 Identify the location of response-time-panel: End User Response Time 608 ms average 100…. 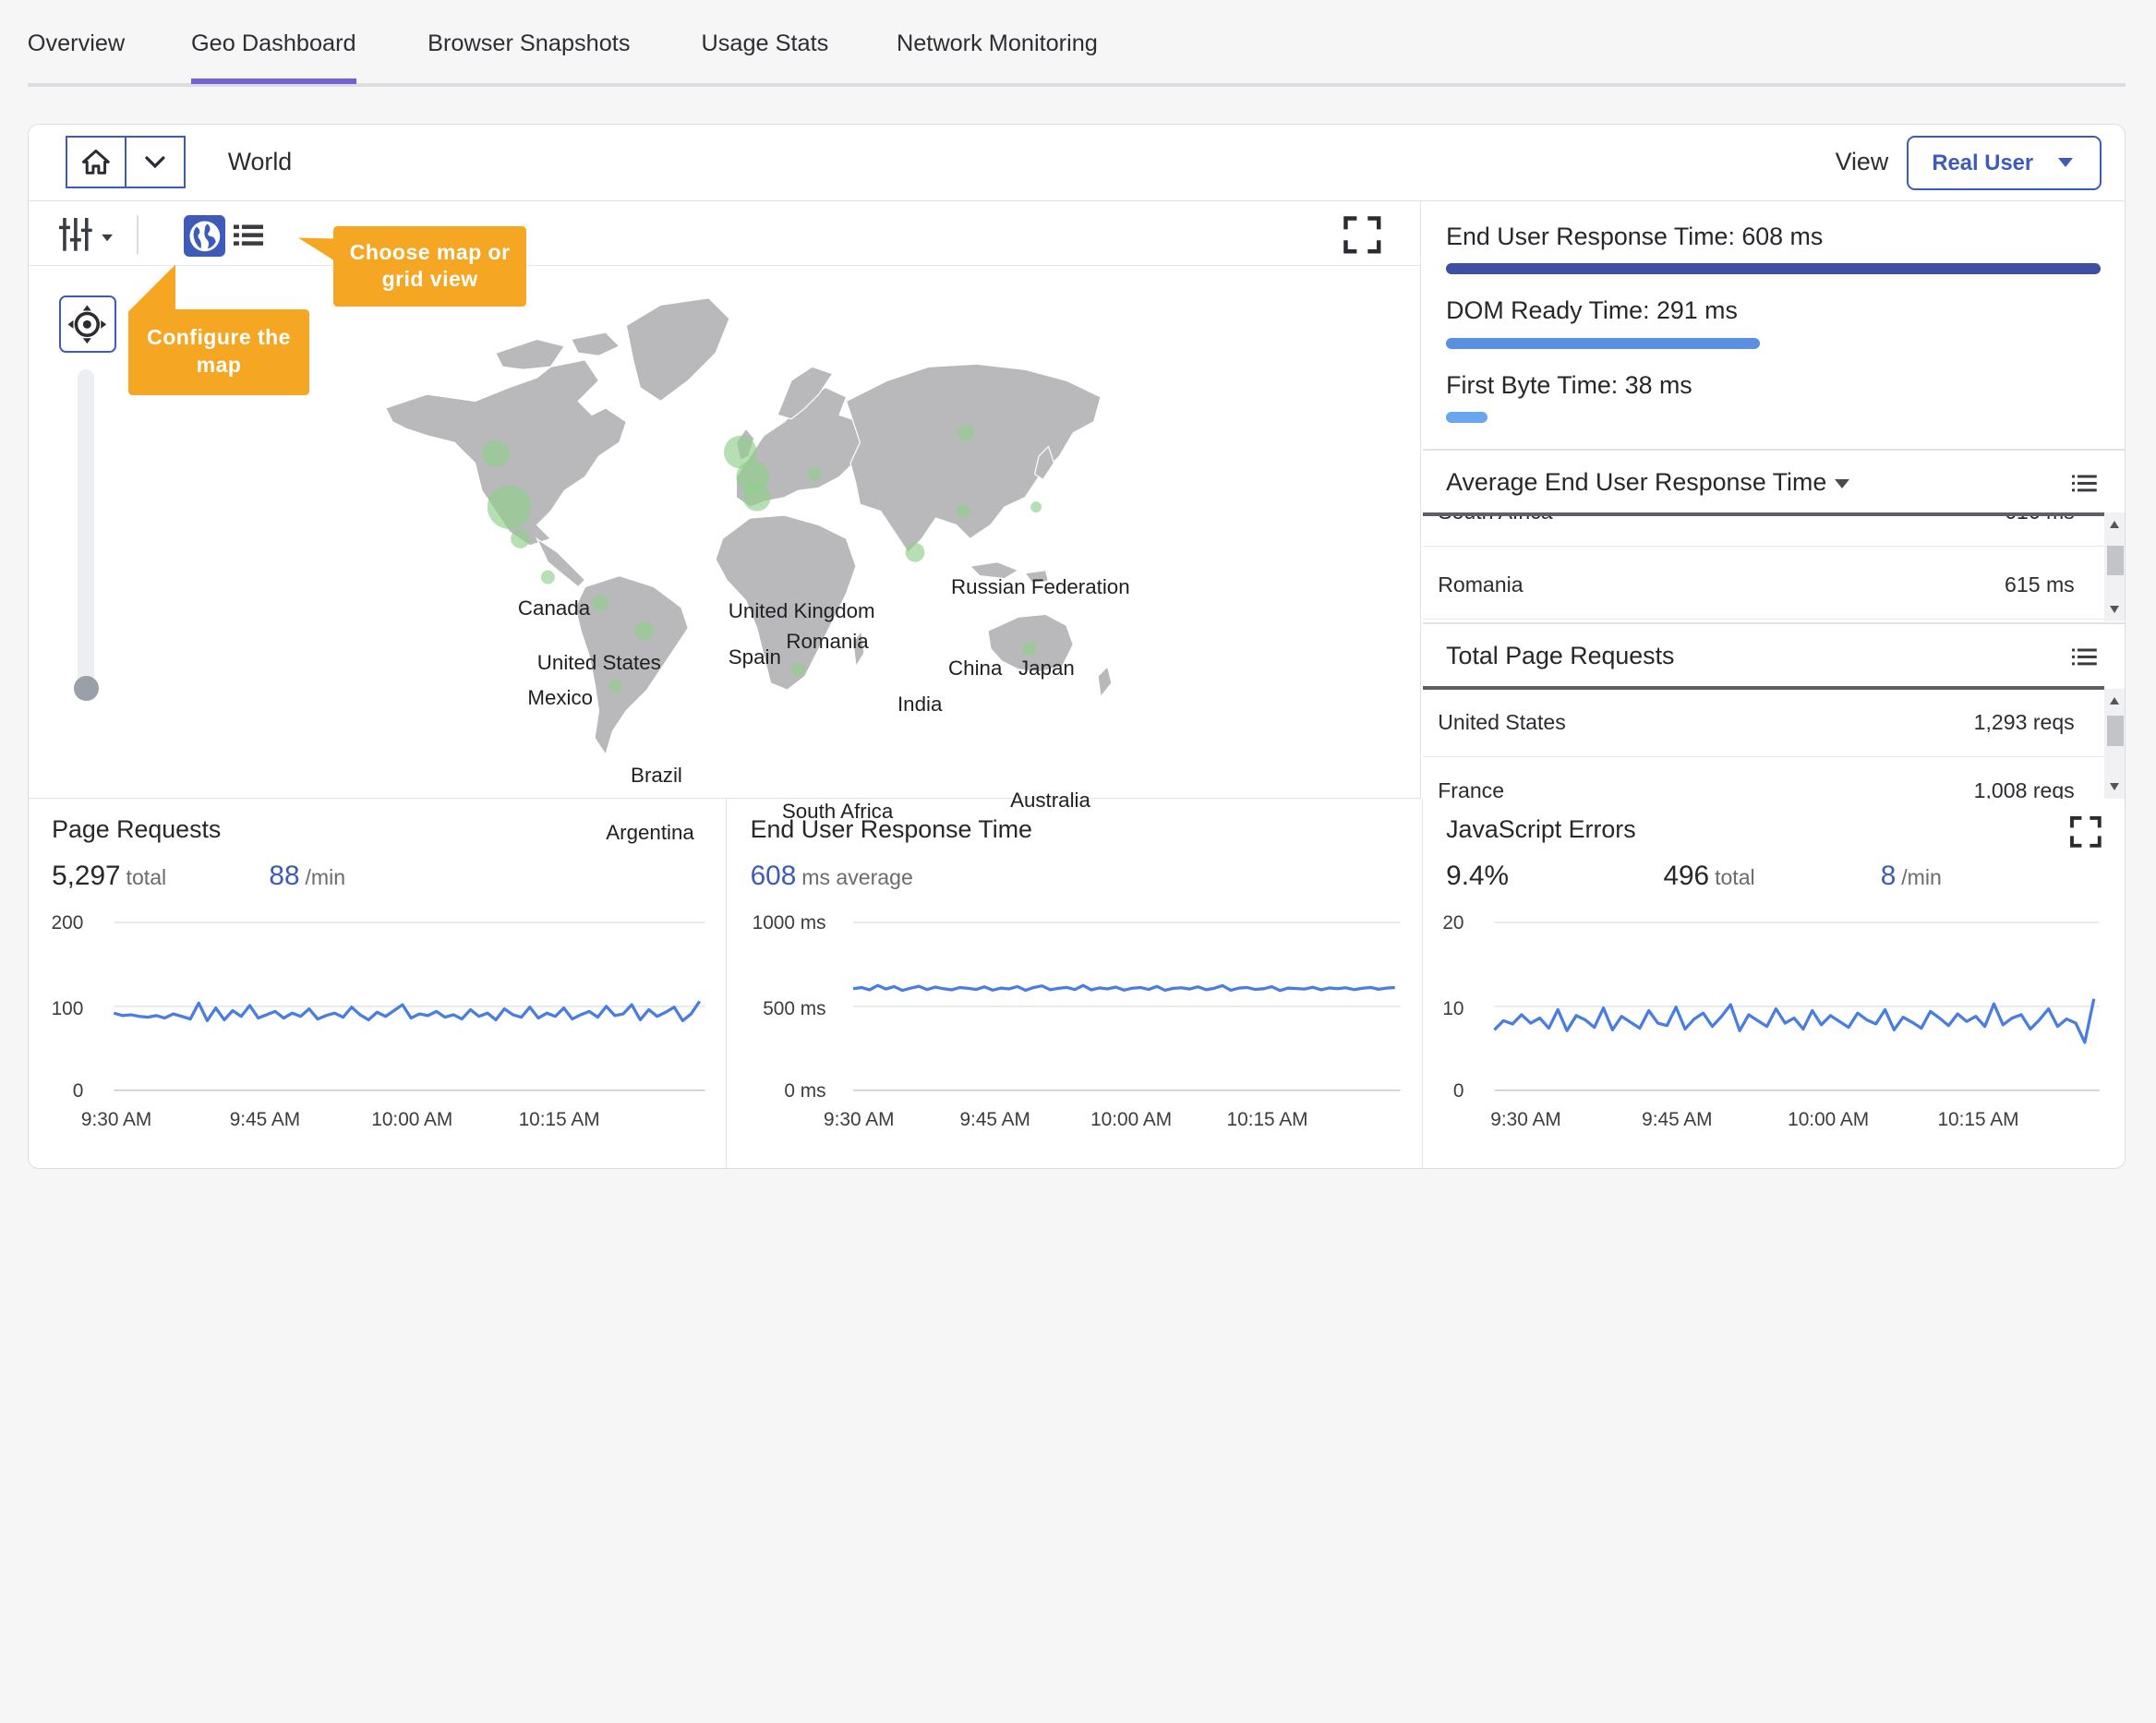
(1075, 984).